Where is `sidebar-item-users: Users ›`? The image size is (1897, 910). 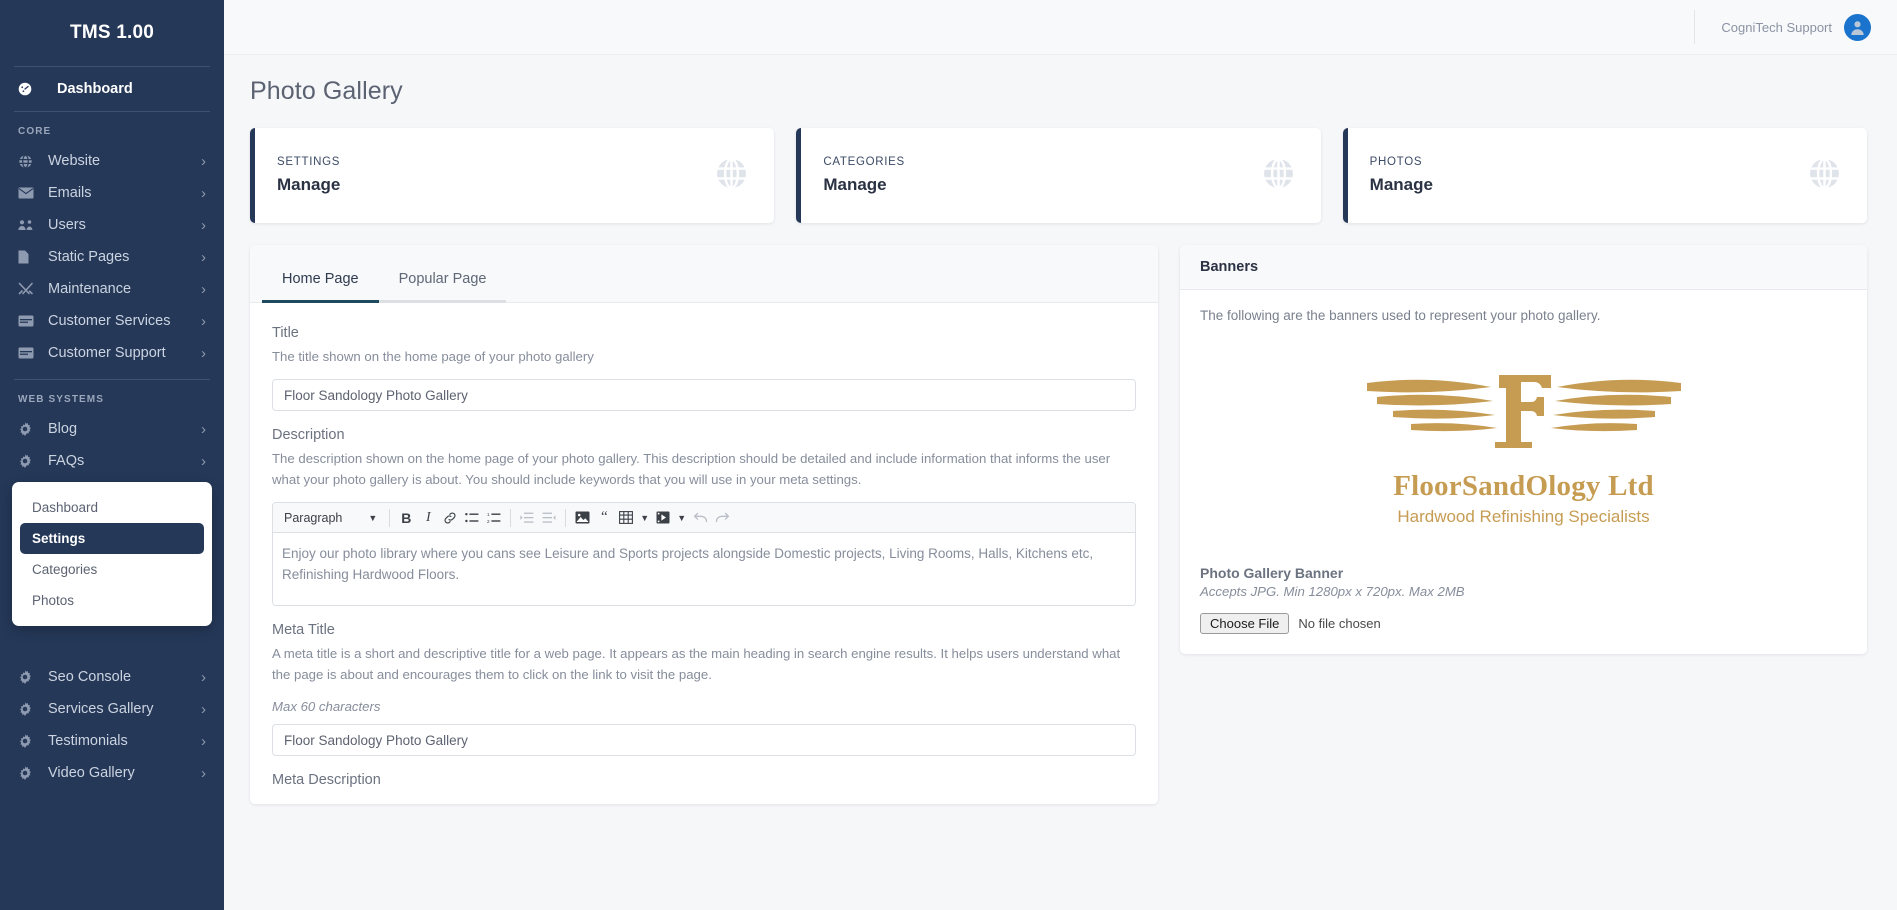 sidebar-item-users: Users › is located at coordinates (112, 225).